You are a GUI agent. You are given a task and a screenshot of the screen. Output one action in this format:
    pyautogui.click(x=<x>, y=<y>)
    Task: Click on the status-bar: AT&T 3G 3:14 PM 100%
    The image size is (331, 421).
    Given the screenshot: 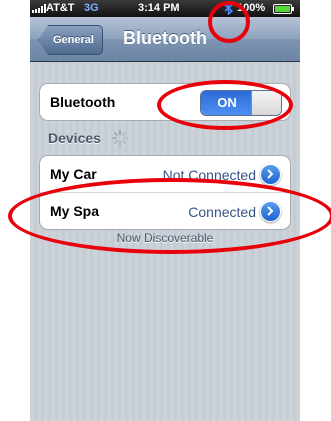 What is the action you would take?
    pyautogui.click(x=165, y=8)
    